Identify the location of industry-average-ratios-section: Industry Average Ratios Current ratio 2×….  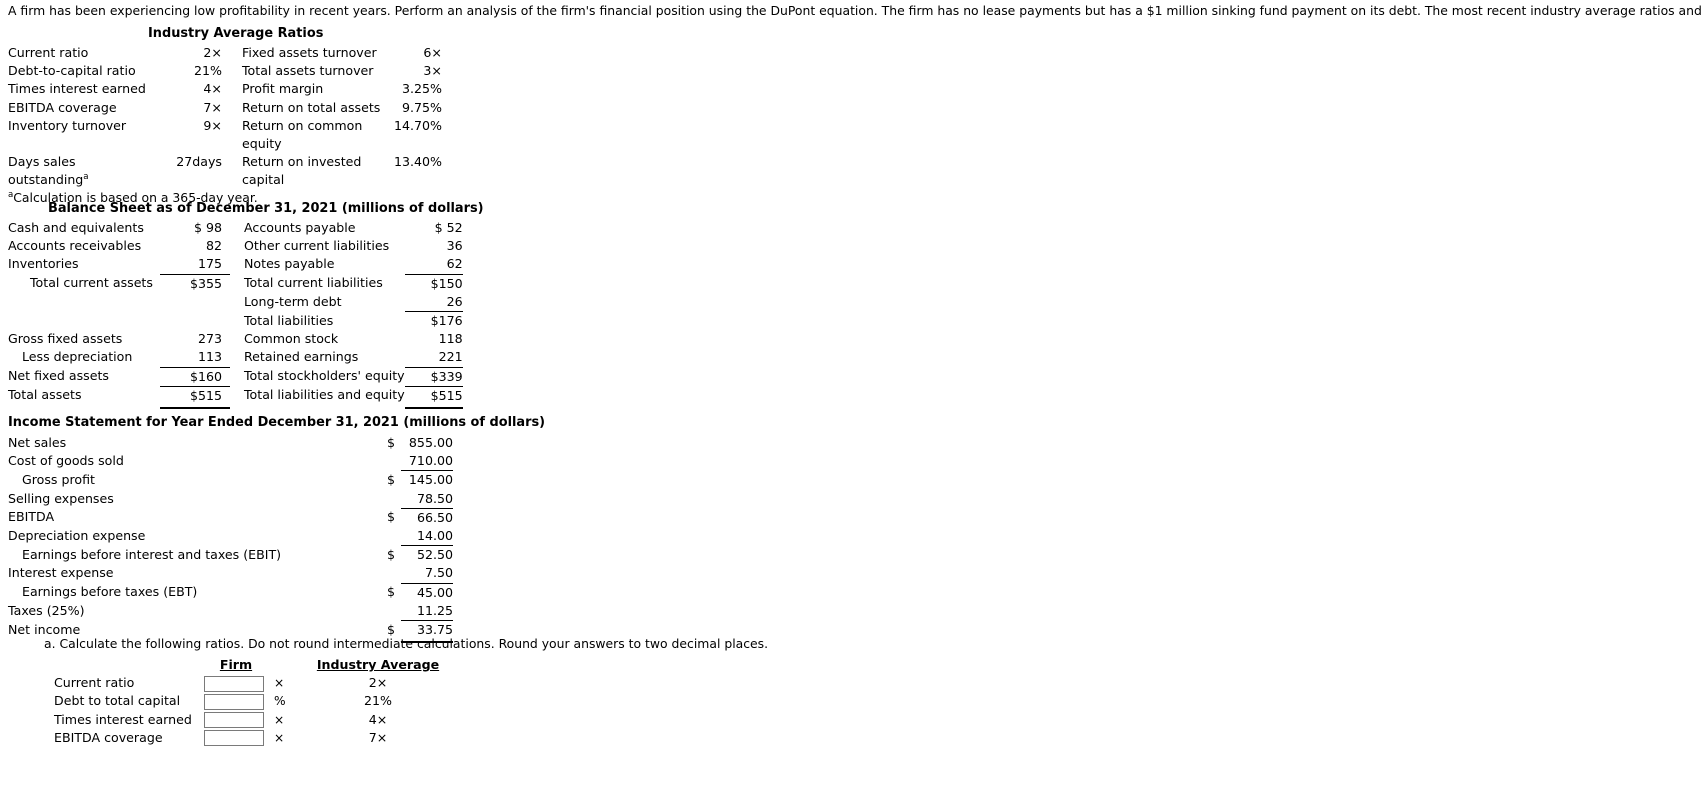
(225, 115).